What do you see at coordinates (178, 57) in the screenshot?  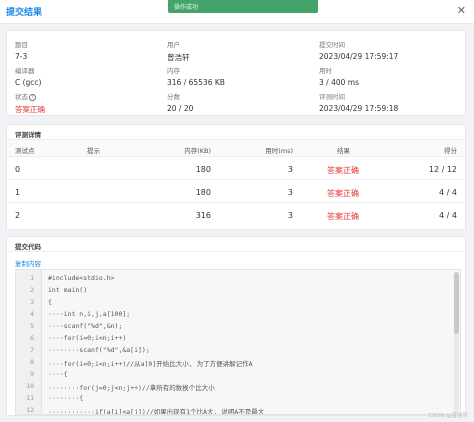 I see `user-value: 曾浩轩` at bounding box center [178, 57].